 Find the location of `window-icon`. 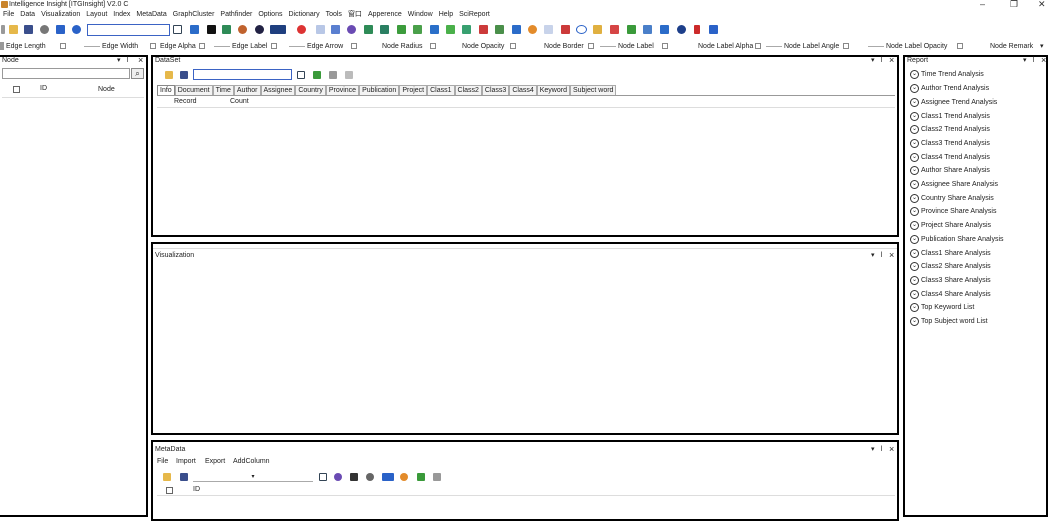

window-icon is located at coordinates (597, 29).